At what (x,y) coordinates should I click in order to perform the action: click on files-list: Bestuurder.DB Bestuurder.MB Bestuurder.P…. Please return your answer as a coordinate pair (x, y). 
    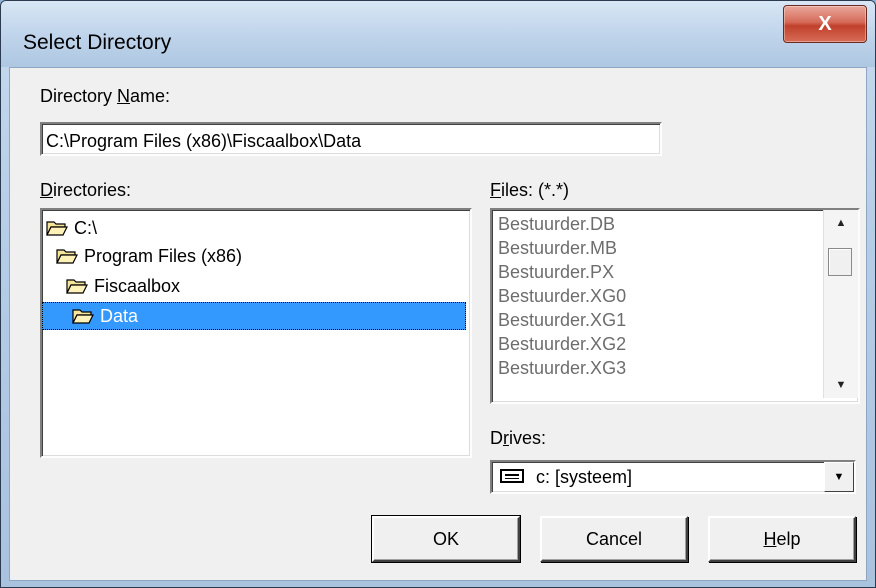
    Looking at the image, I should click on (675, 306).